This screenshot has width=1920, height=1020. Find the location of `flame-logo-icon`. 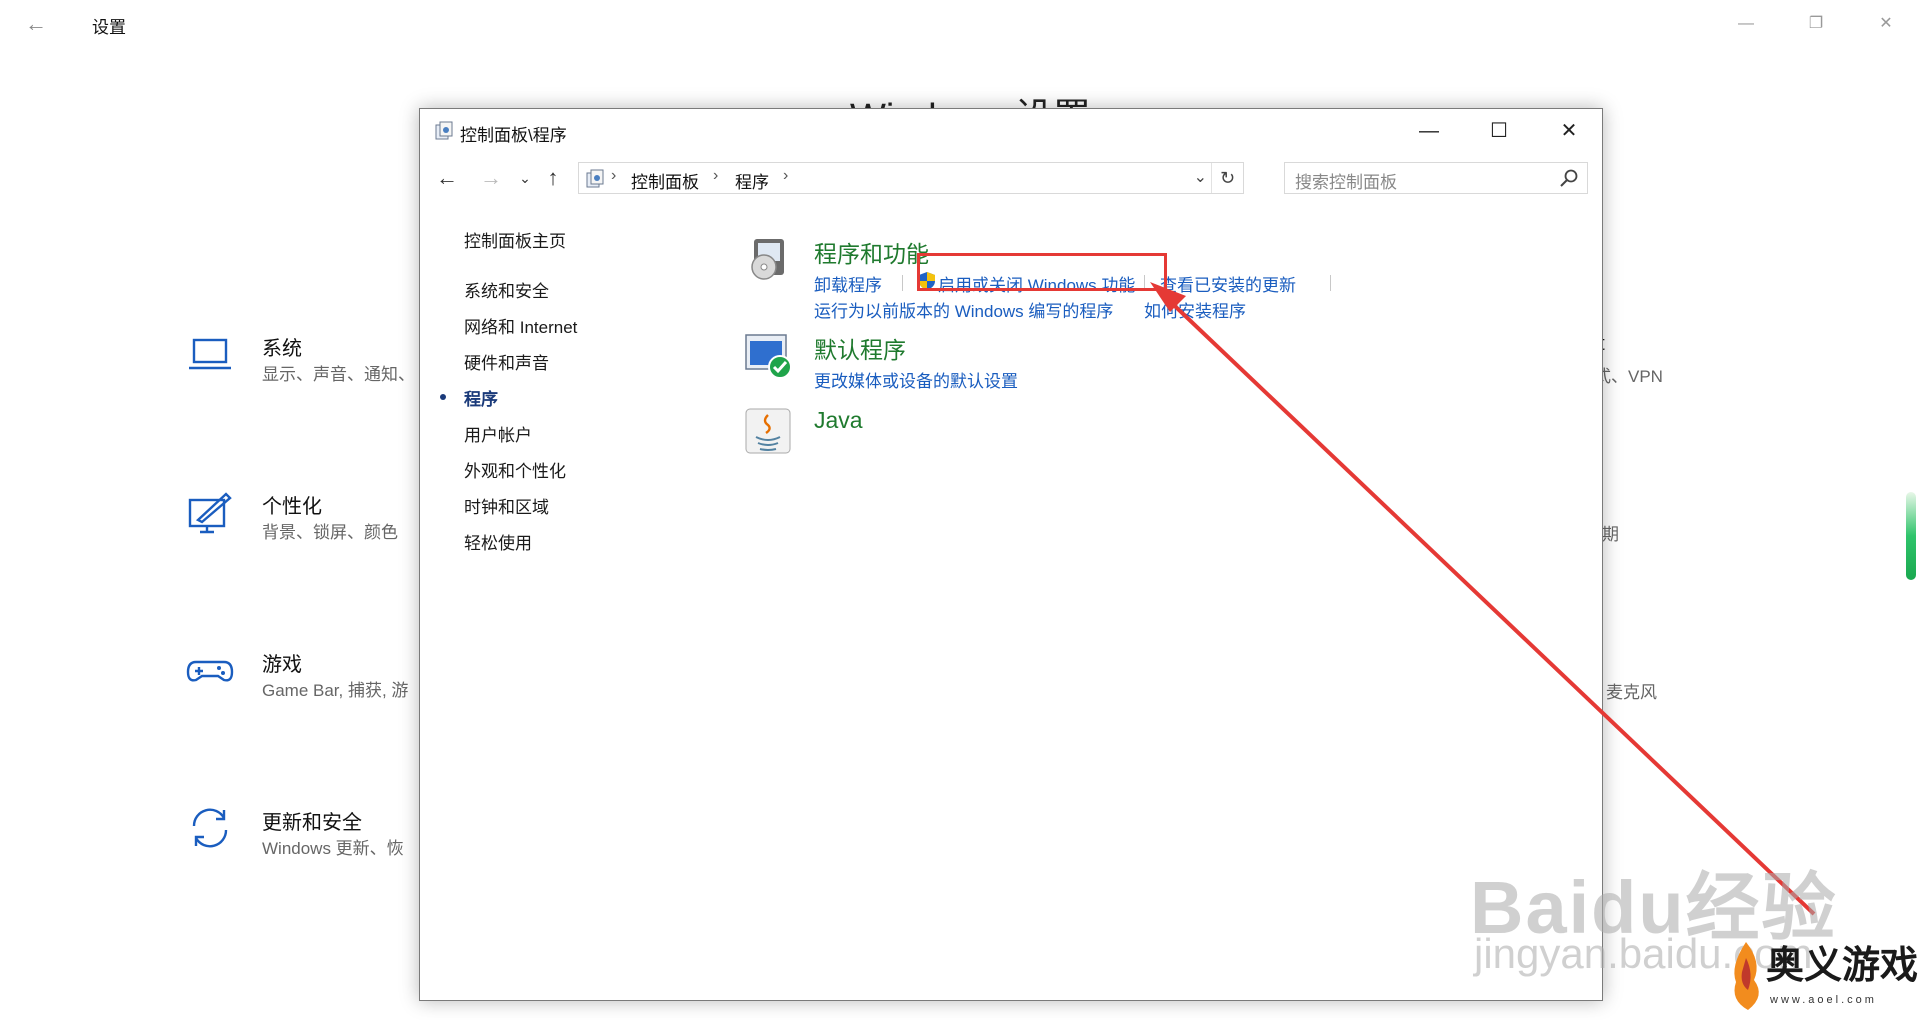

flame-logo-icon is located at coordinates (1746, 976).